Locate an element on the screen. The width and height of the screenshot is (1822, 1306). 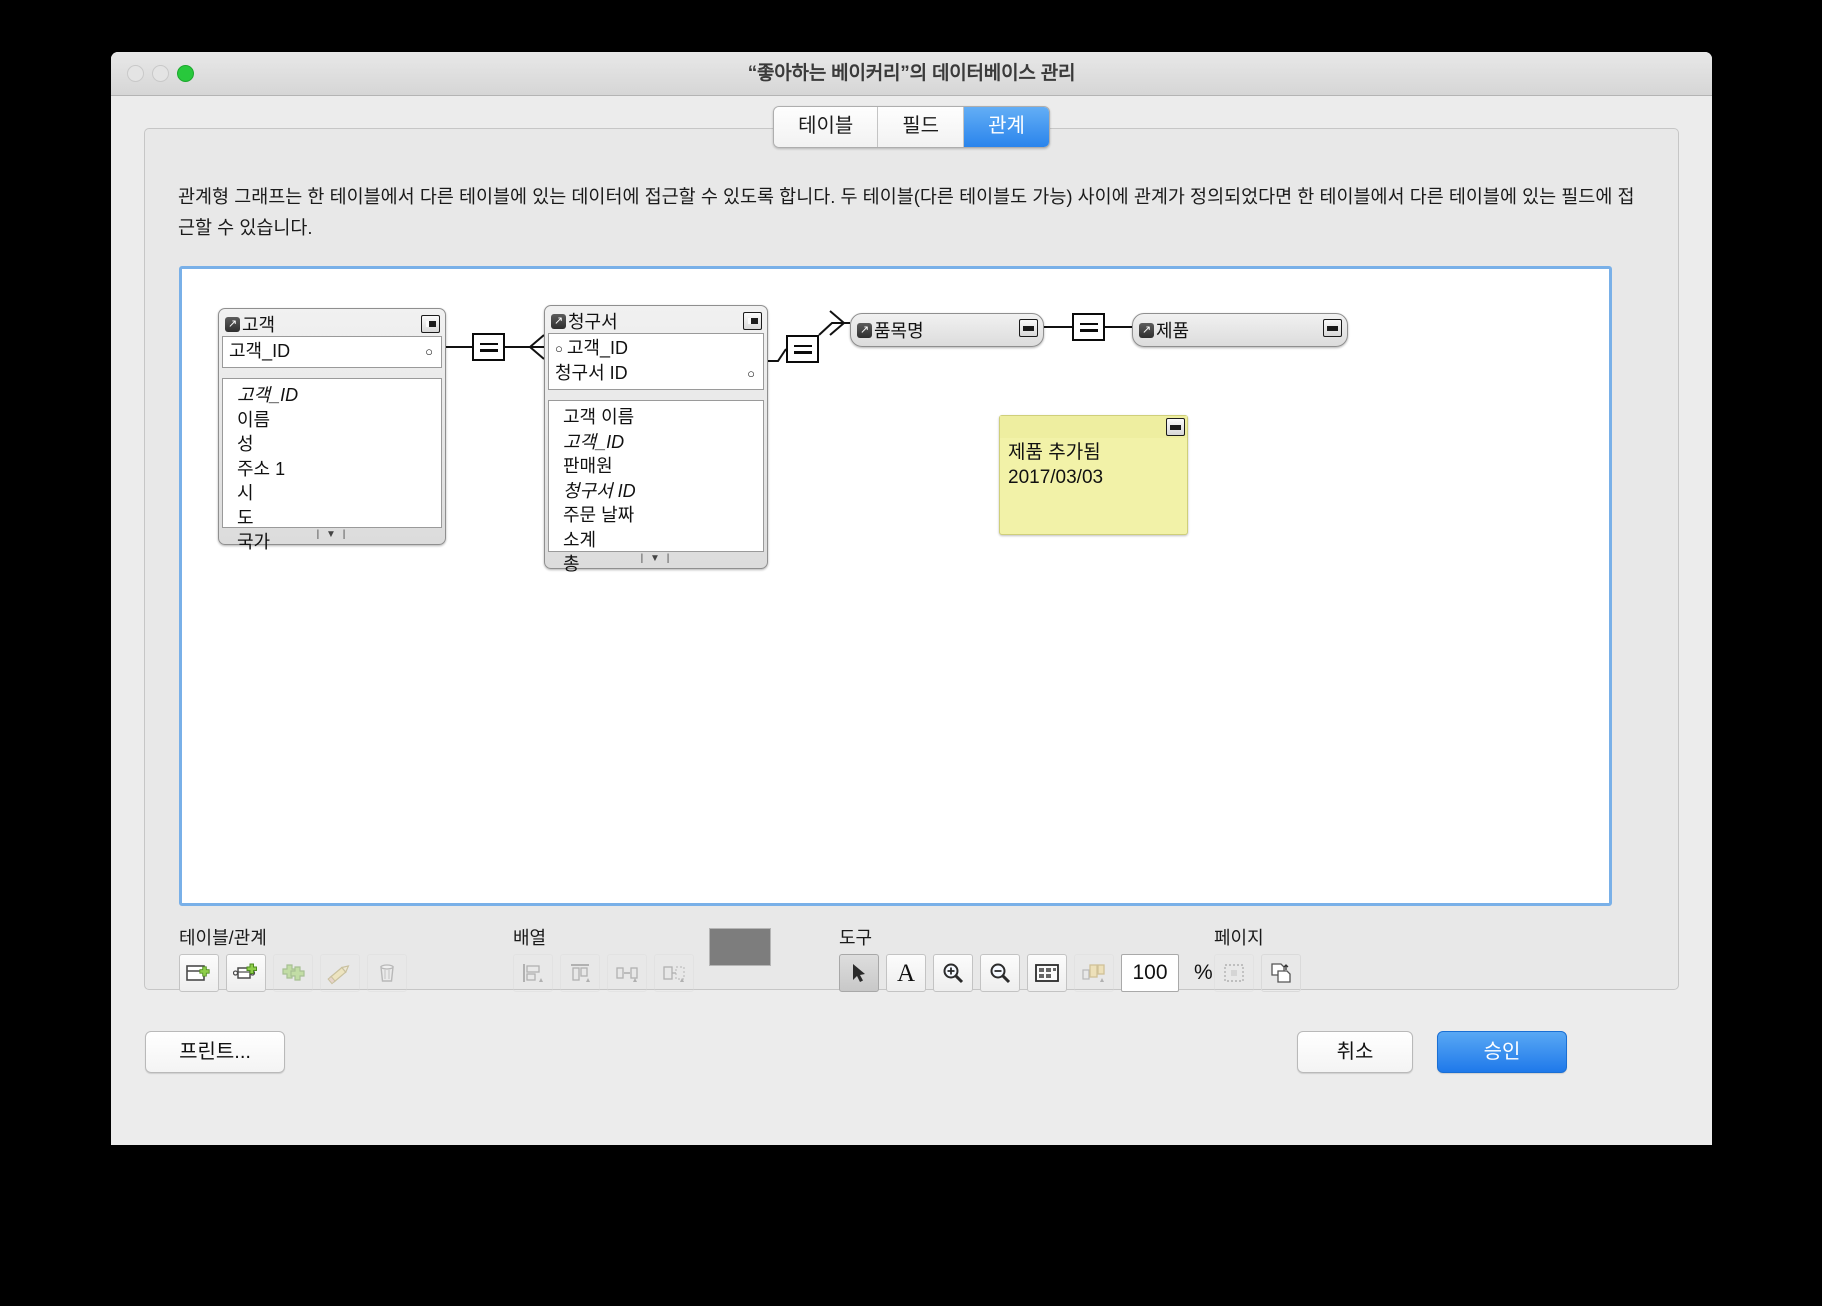
duplicate-button is located at coordinates (293, 973).